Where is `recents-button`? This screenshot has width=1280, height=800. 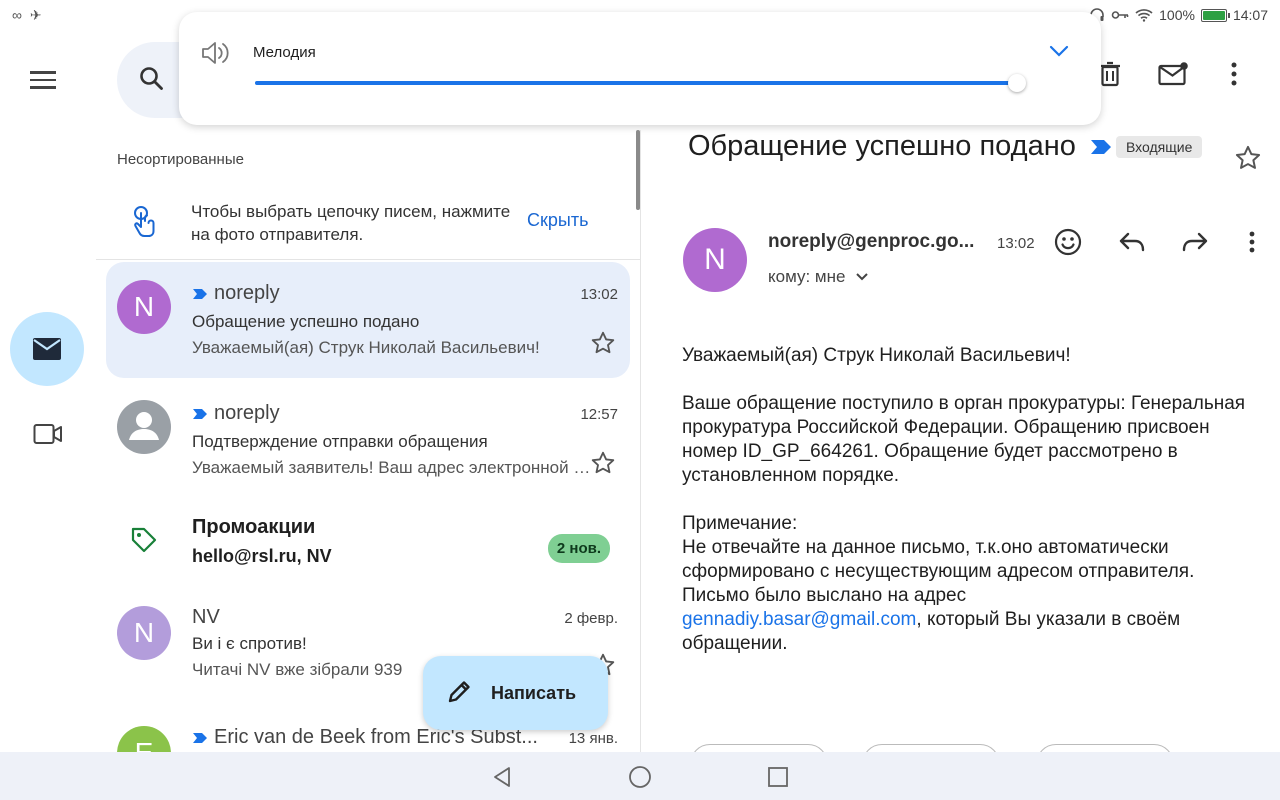
recents-button is located at coordinates (778, 777).